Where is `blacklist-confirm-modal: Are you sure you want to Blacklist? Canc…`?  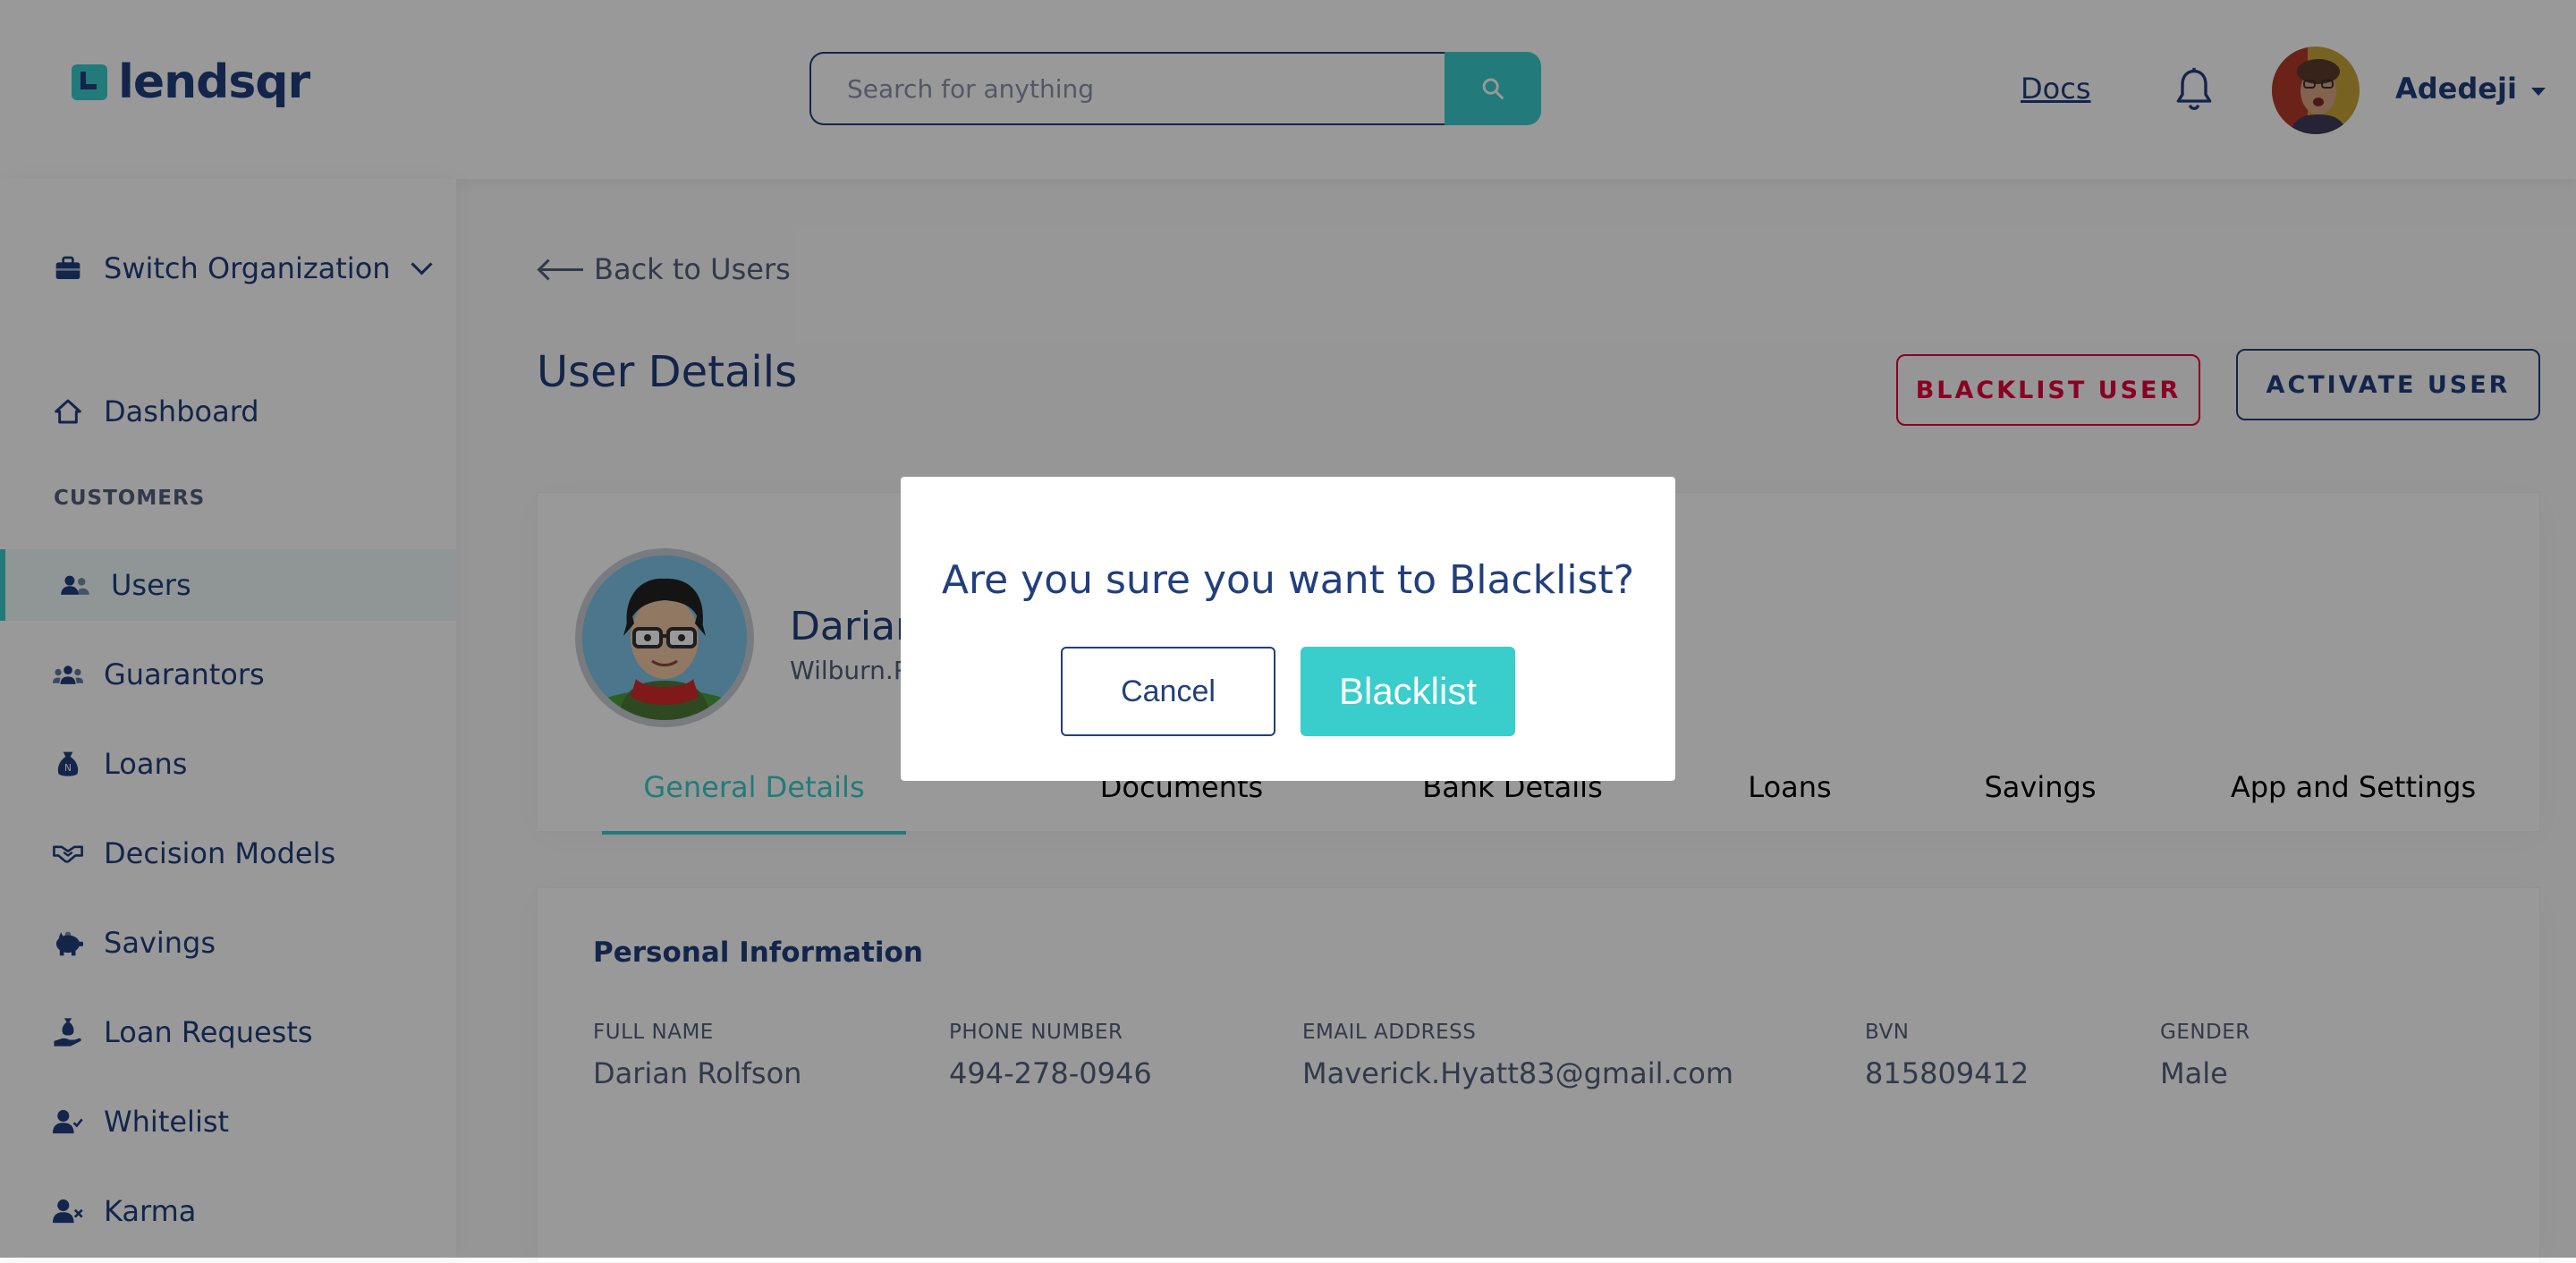
blacklist-confirm-modal: Are you sure you want to Blacklist? Canc… is located at coordinates (1288, 629).